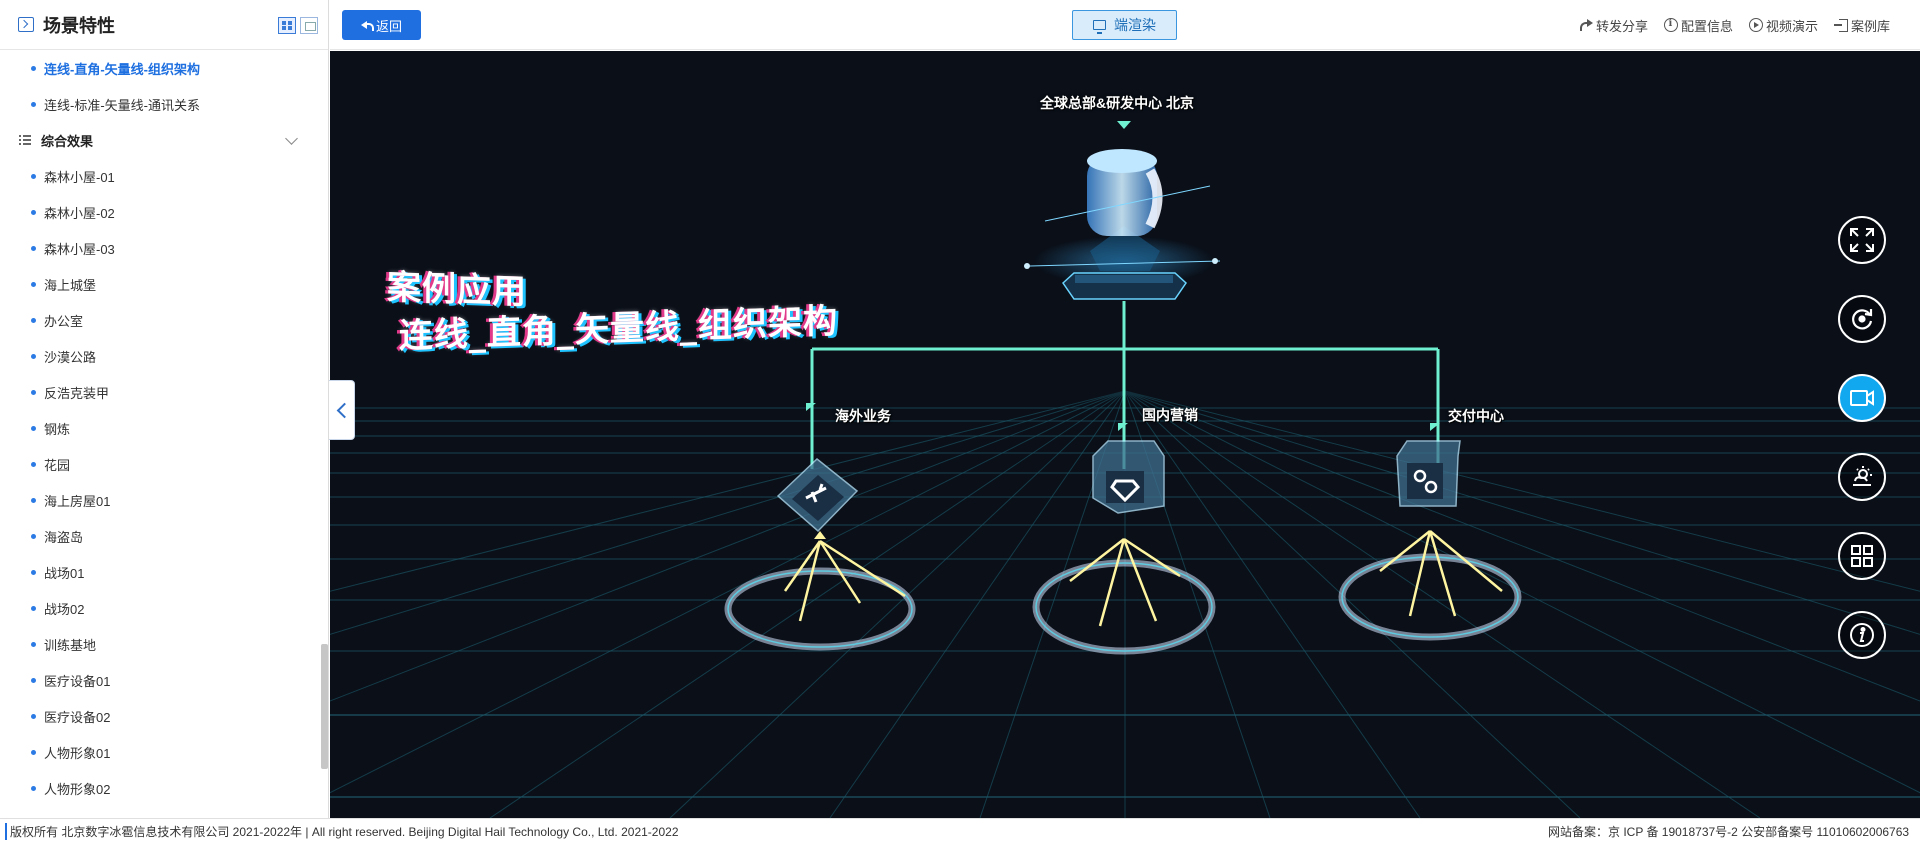 This screenshot has height=843, width=1920. Describe the element at coordinates (1755, 25) in the screenshot. I see `play-icon` at that location.